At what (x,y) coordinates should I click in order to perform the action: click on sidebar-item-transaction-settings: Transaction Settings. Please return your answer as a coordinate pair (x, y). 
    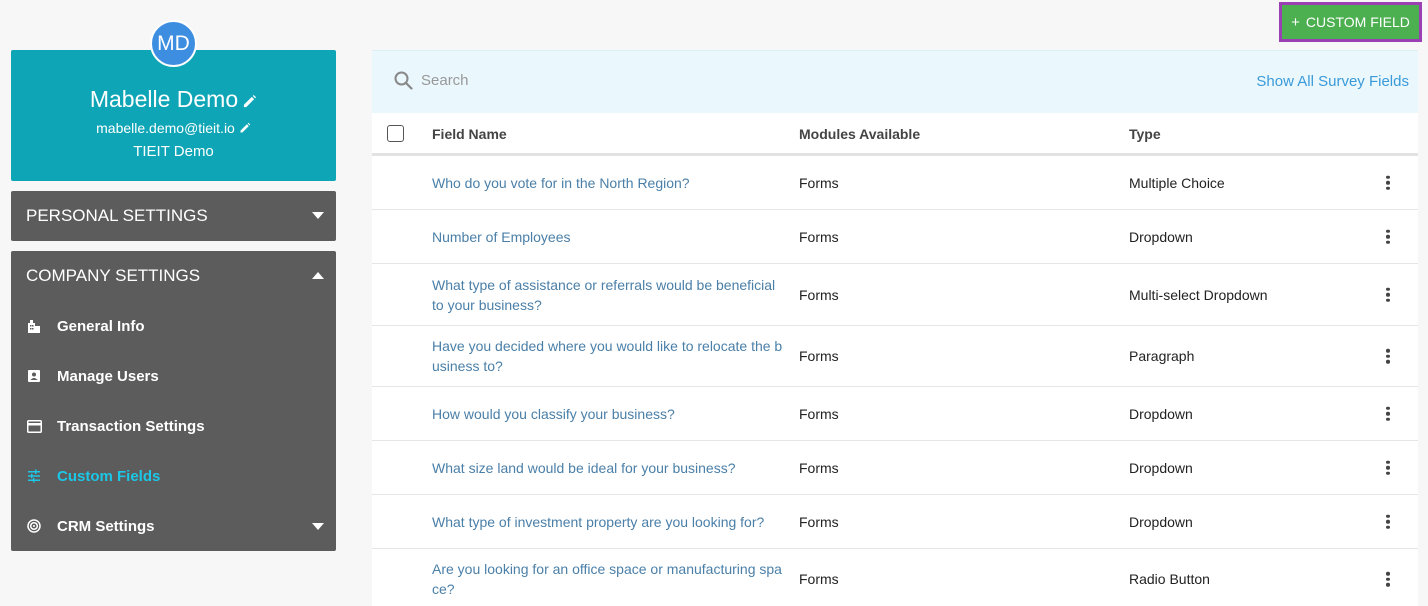
    Looking at the image, I should click on (176, 426).